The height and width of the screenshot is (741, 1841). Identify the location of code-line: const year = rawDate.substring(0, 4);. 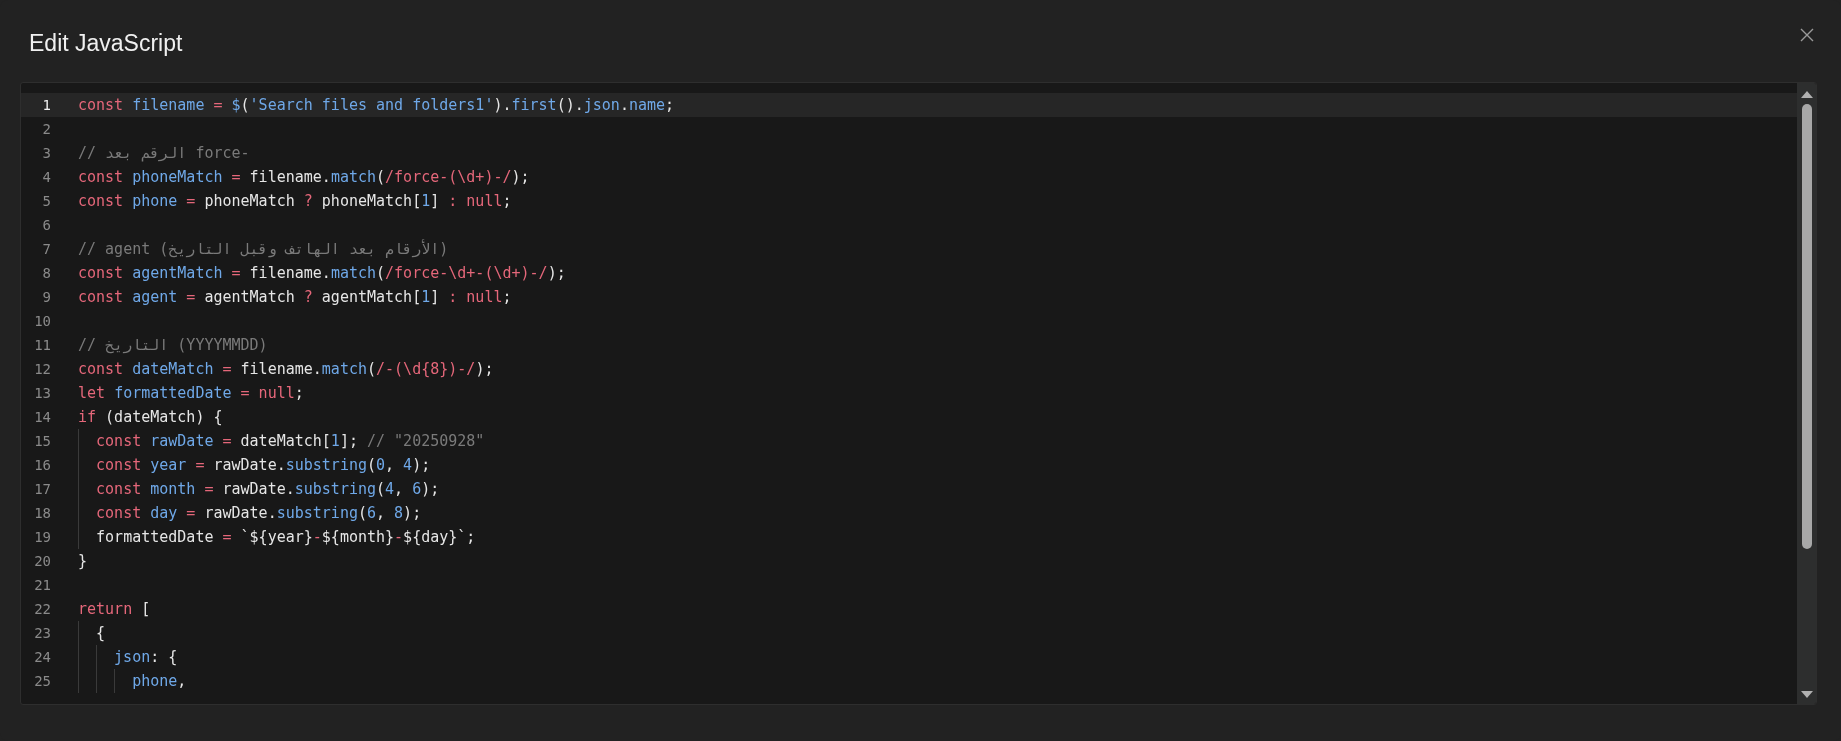
(263, 465).